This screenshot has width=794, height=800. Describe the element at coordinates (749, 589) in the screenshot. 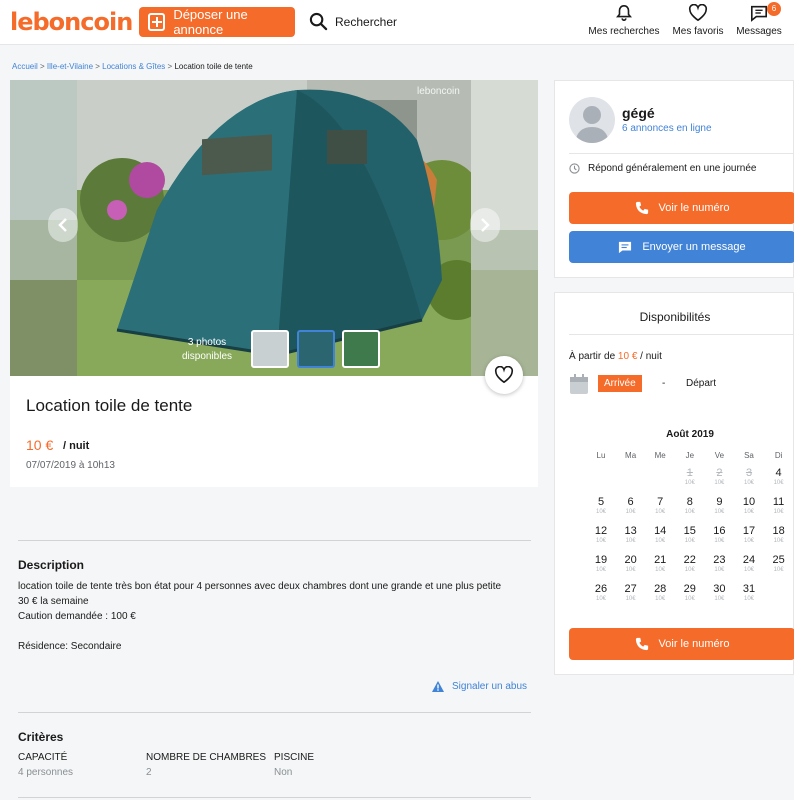

I see `calendar-day-number: 31` at that location.